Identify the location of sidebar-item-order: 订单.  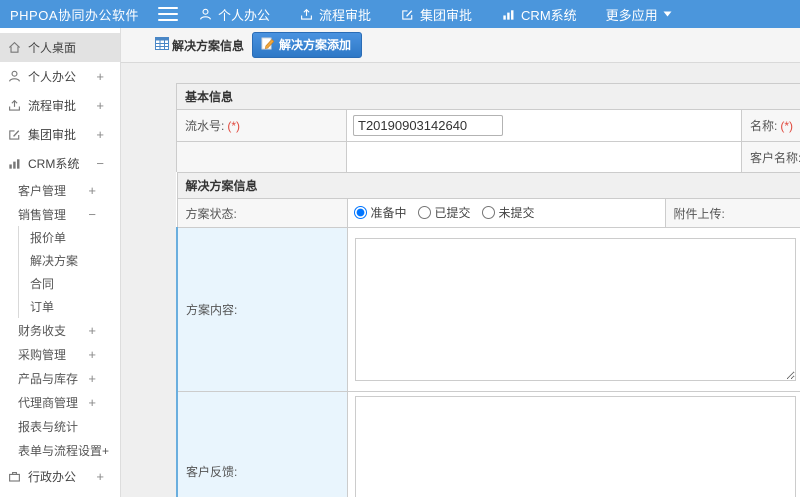
(69, 306).